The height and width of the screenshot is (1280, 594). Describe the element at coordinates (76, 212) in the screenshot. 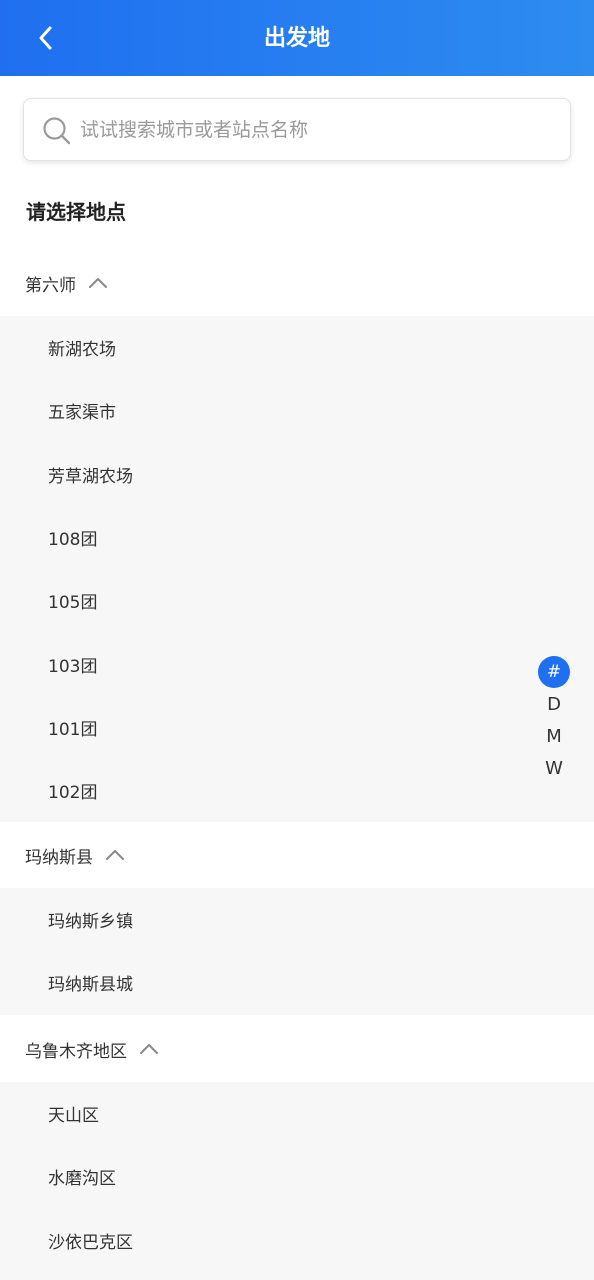

I see `section-title: 请选择地点` at that location.